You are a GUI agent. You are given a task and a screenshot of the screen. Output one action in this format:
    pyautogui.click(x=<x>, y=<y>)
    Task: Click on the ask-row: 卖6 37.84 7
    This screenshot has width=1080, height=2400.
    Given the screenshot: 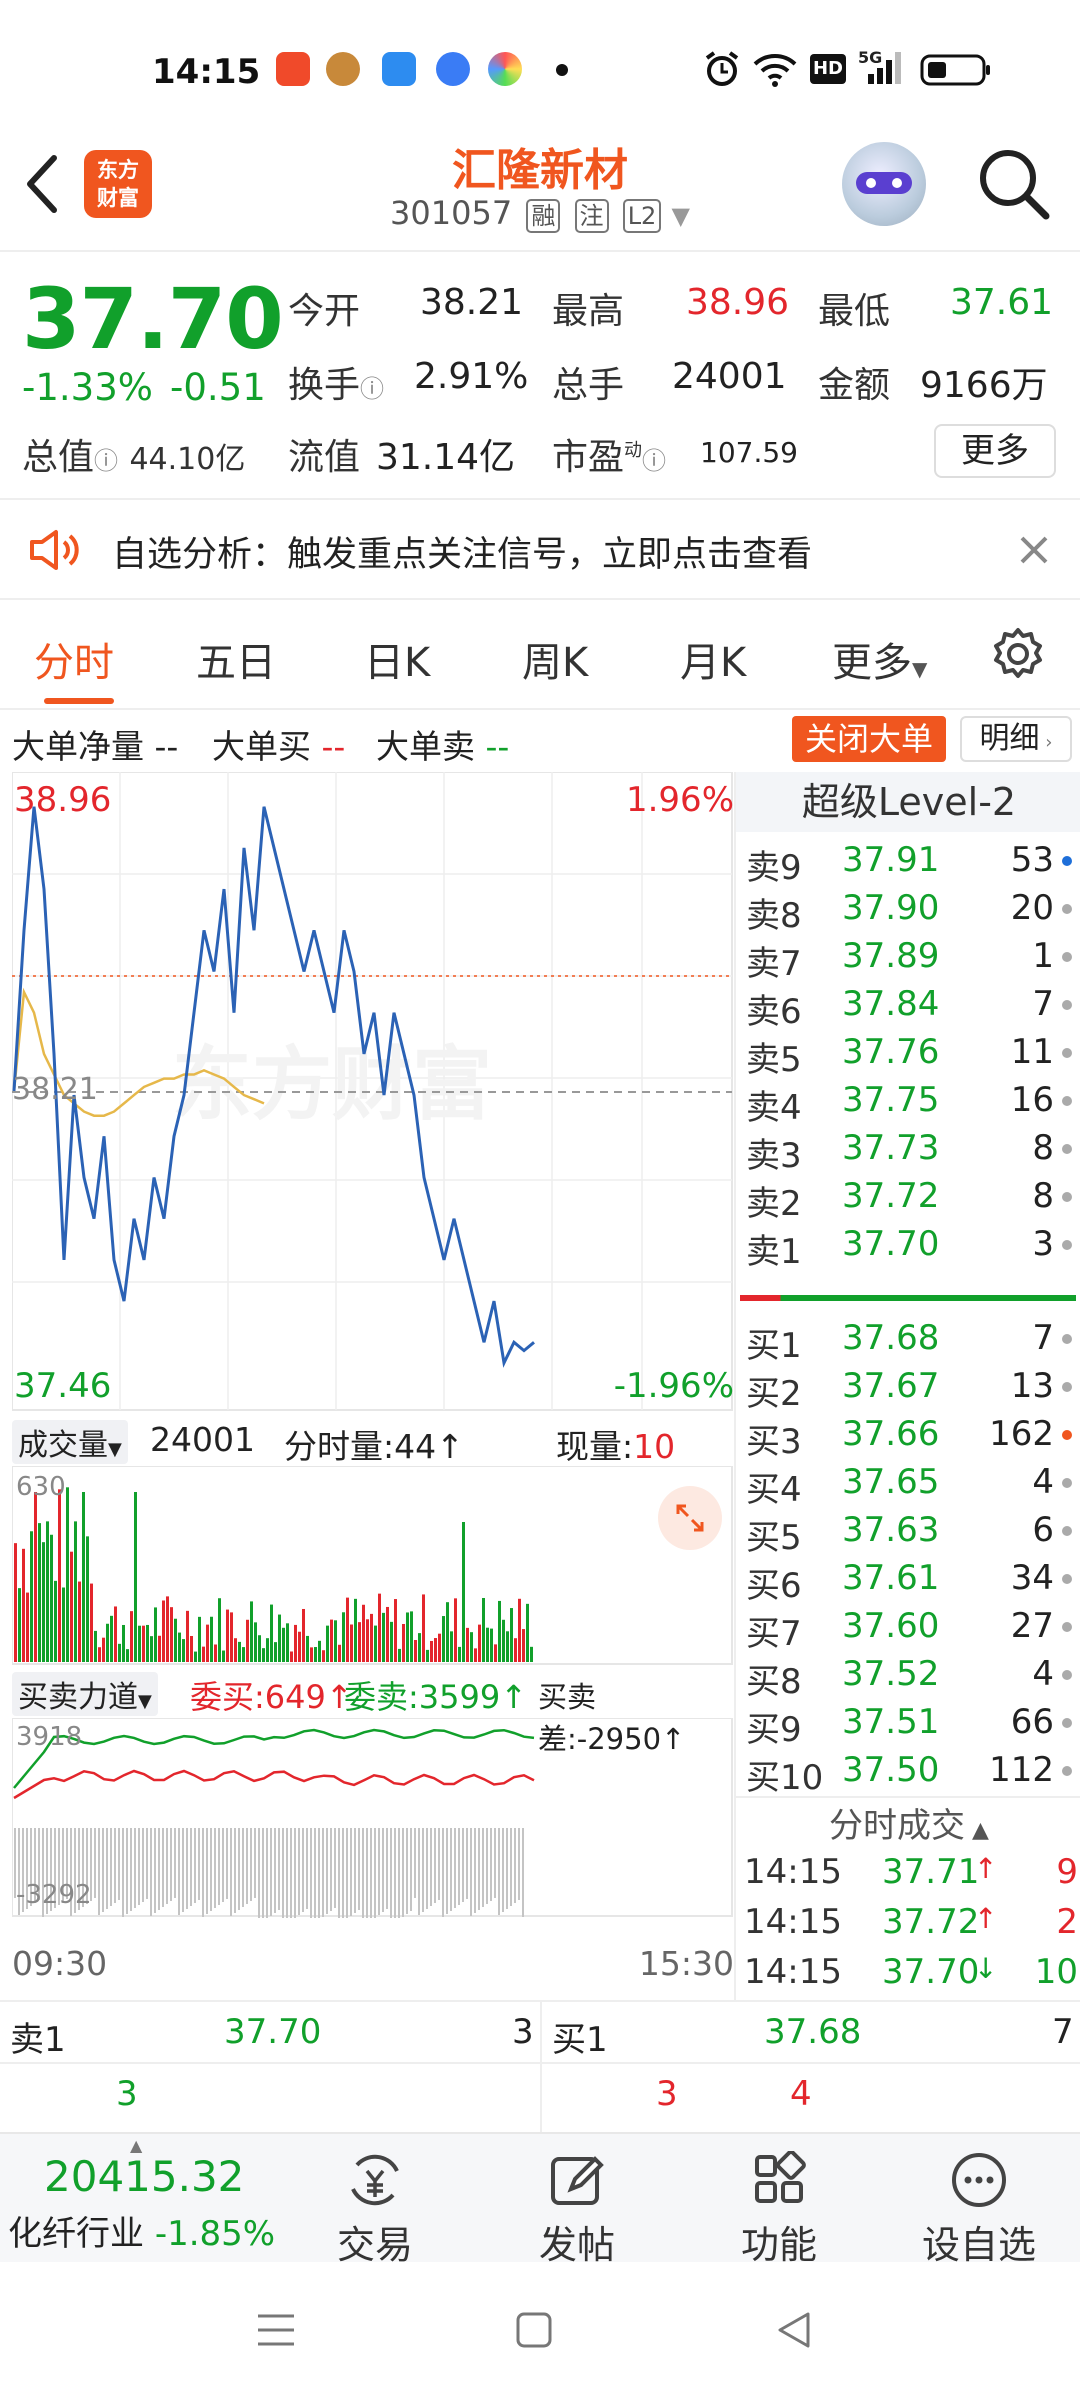 What is the action you would take?
    pyautogui.click(x=908, y=1007)
    